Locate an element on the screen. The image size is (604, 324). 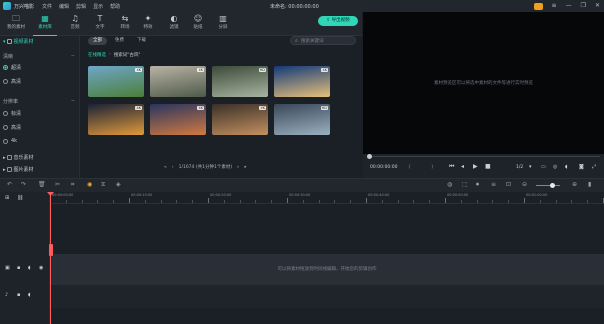
in-point-icon: { is located at coordinates (409, 167).